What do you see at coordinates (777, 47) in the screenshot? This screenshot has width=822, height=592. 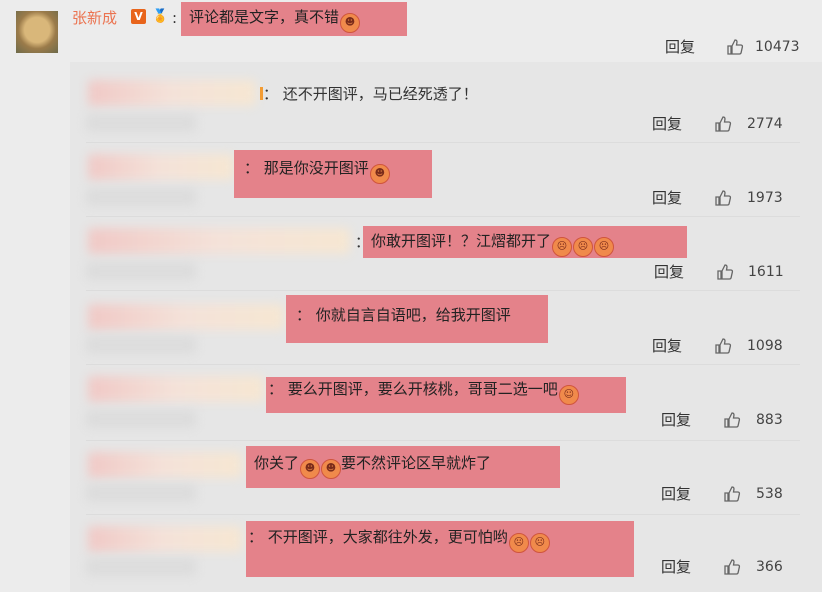 I see `like-count: 10473` at bounding box center [777, 47].